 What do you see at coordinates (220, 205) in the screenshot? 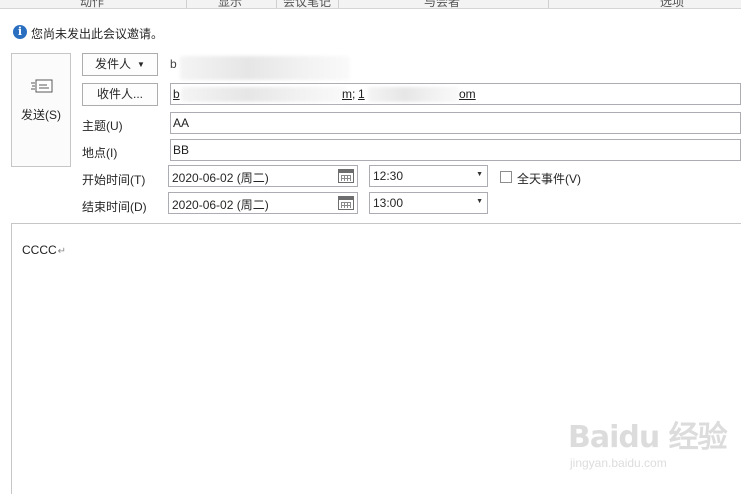
I see `end-date-value: 2020-06-02 (周二)` at bounding box center [220, 205].